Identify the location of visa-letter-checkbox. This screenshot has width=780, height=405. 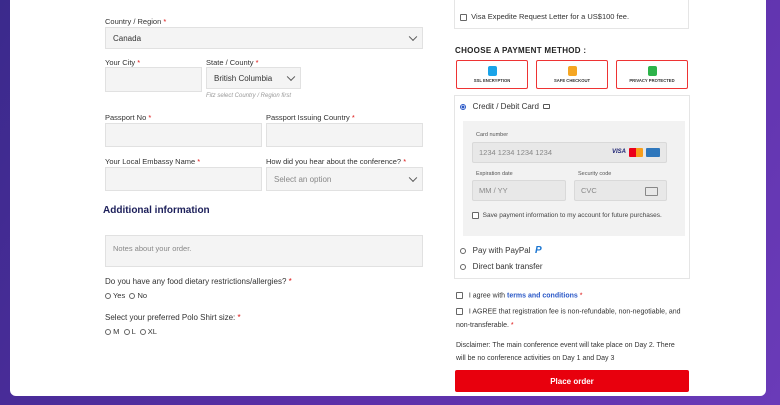
(463, 17).